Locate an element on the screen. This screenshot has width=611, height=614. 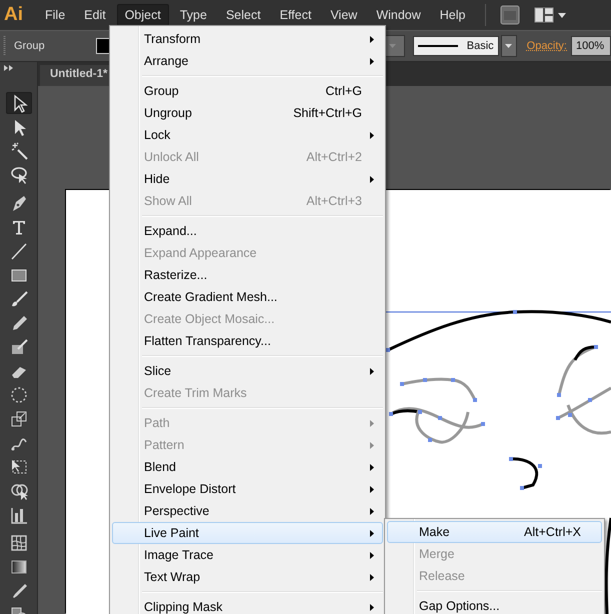
line-icon is located at coordinates (18, 251).